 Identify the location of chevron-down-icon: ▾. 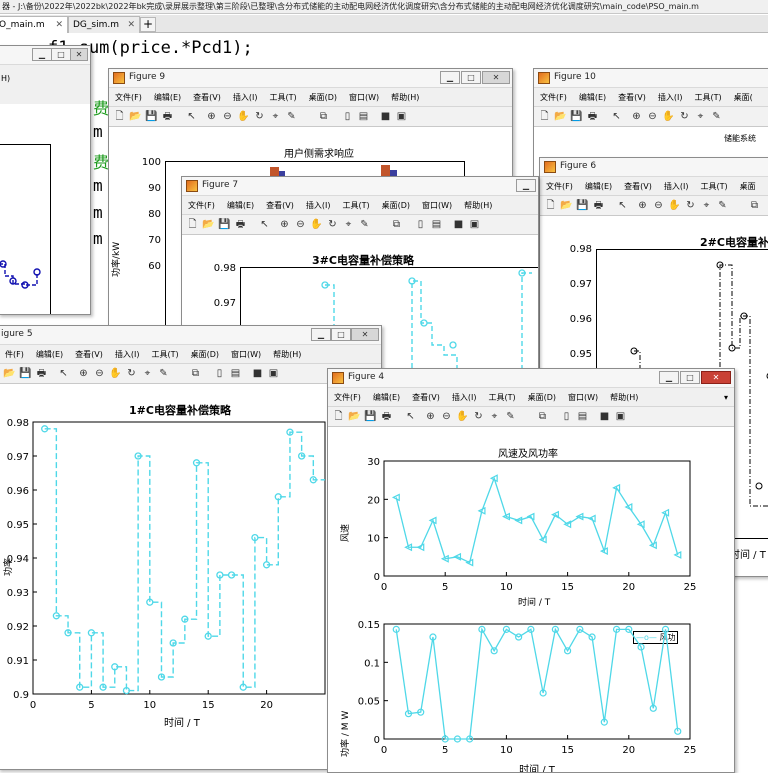
(726, 397).